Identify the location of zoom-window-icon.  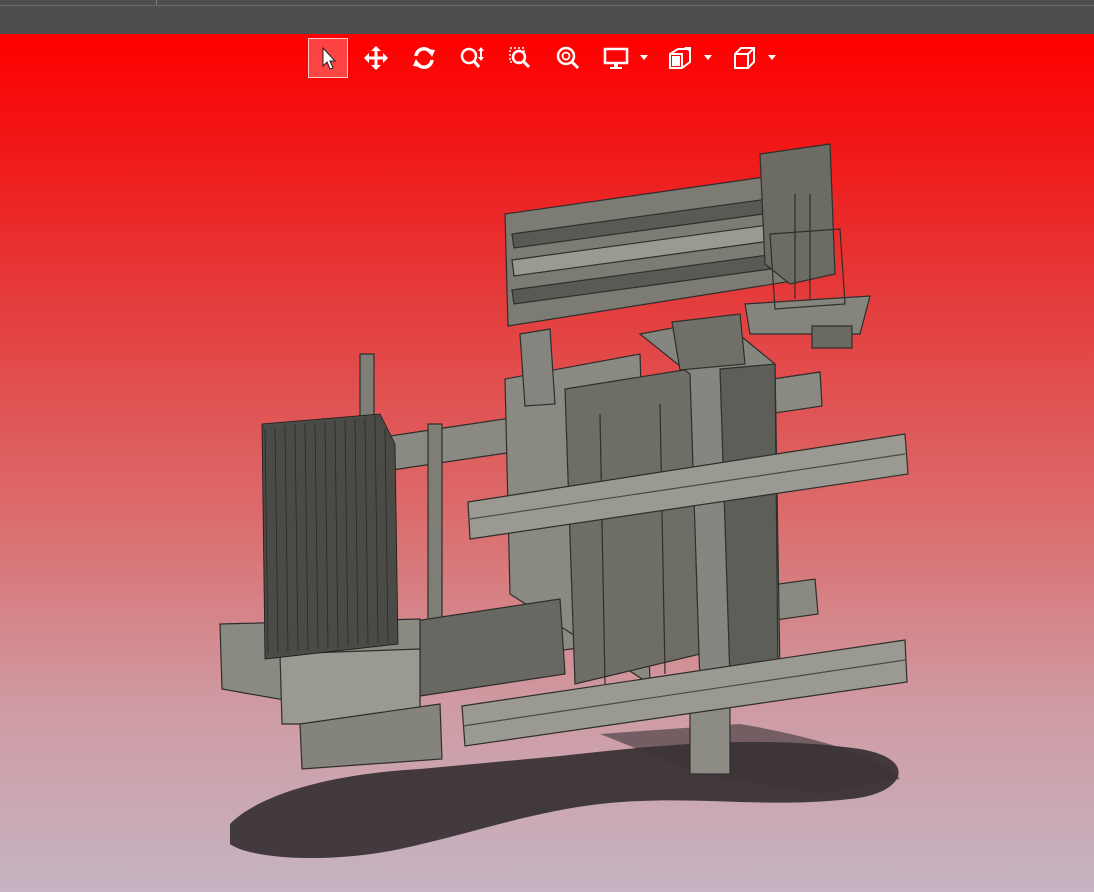
(520, 58).